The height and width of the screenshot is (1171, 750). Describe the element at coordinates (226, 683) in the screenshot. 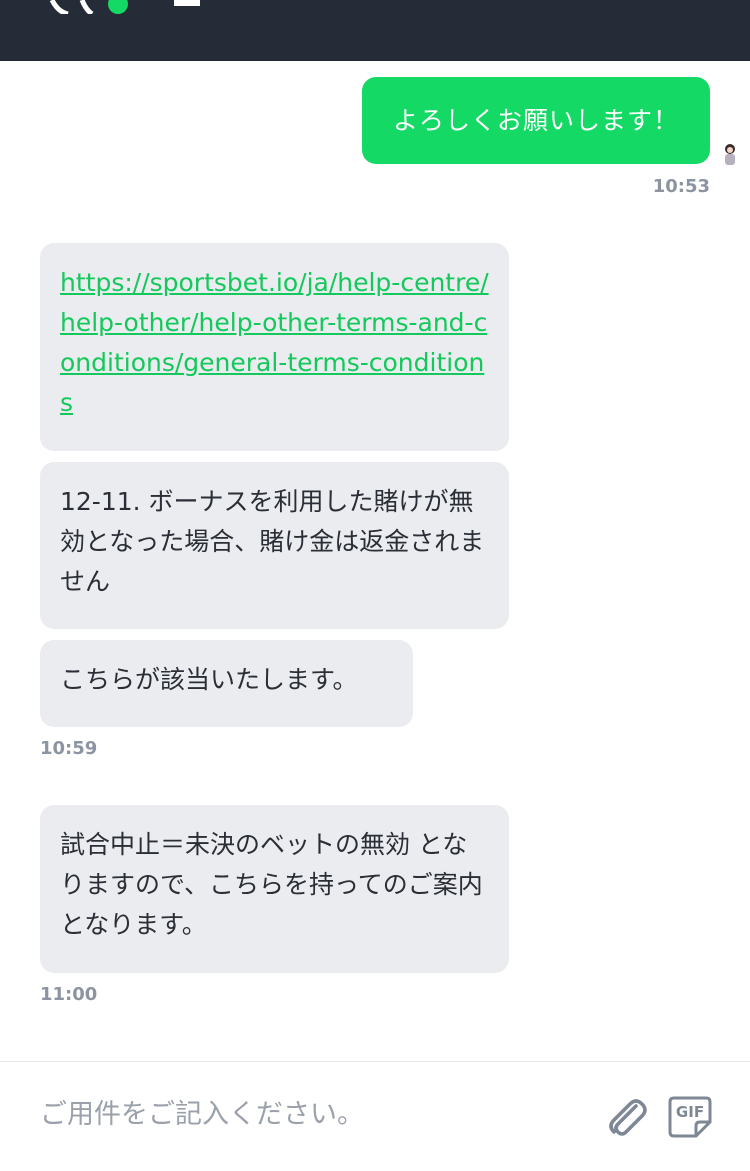

I see `message-bubble-agent: こちらが該当いたします。` at that location.